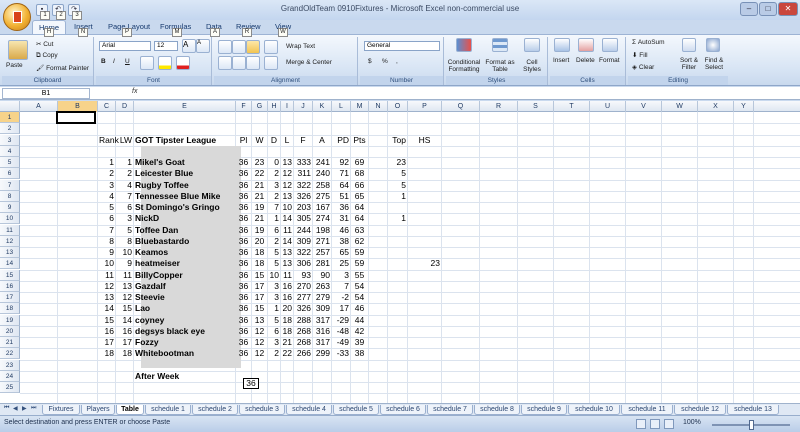 The image size is (800, 432). Describe the element at coordinates (124, 353) in the screenshot. I see `lw-cell: 18` at that location.